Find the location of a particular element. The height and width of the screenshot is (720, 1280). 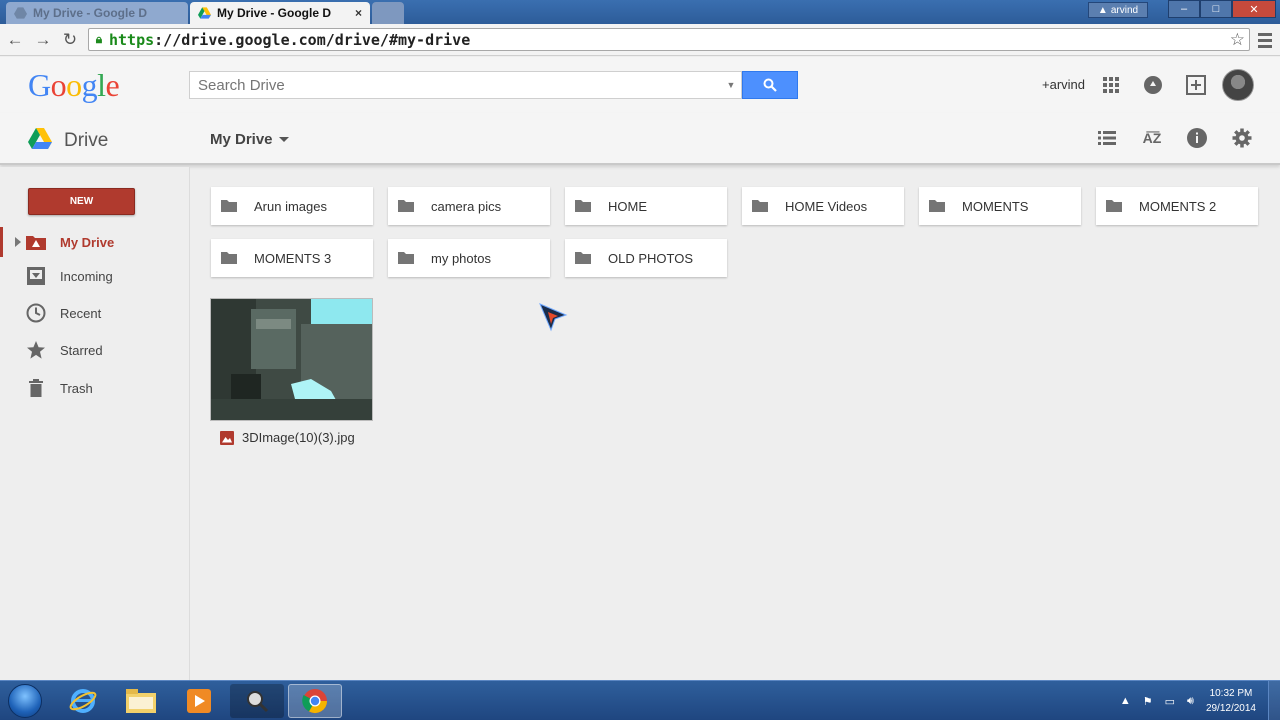

bookmark-star-icon: ☆ is located at coordinates (1237, 40).